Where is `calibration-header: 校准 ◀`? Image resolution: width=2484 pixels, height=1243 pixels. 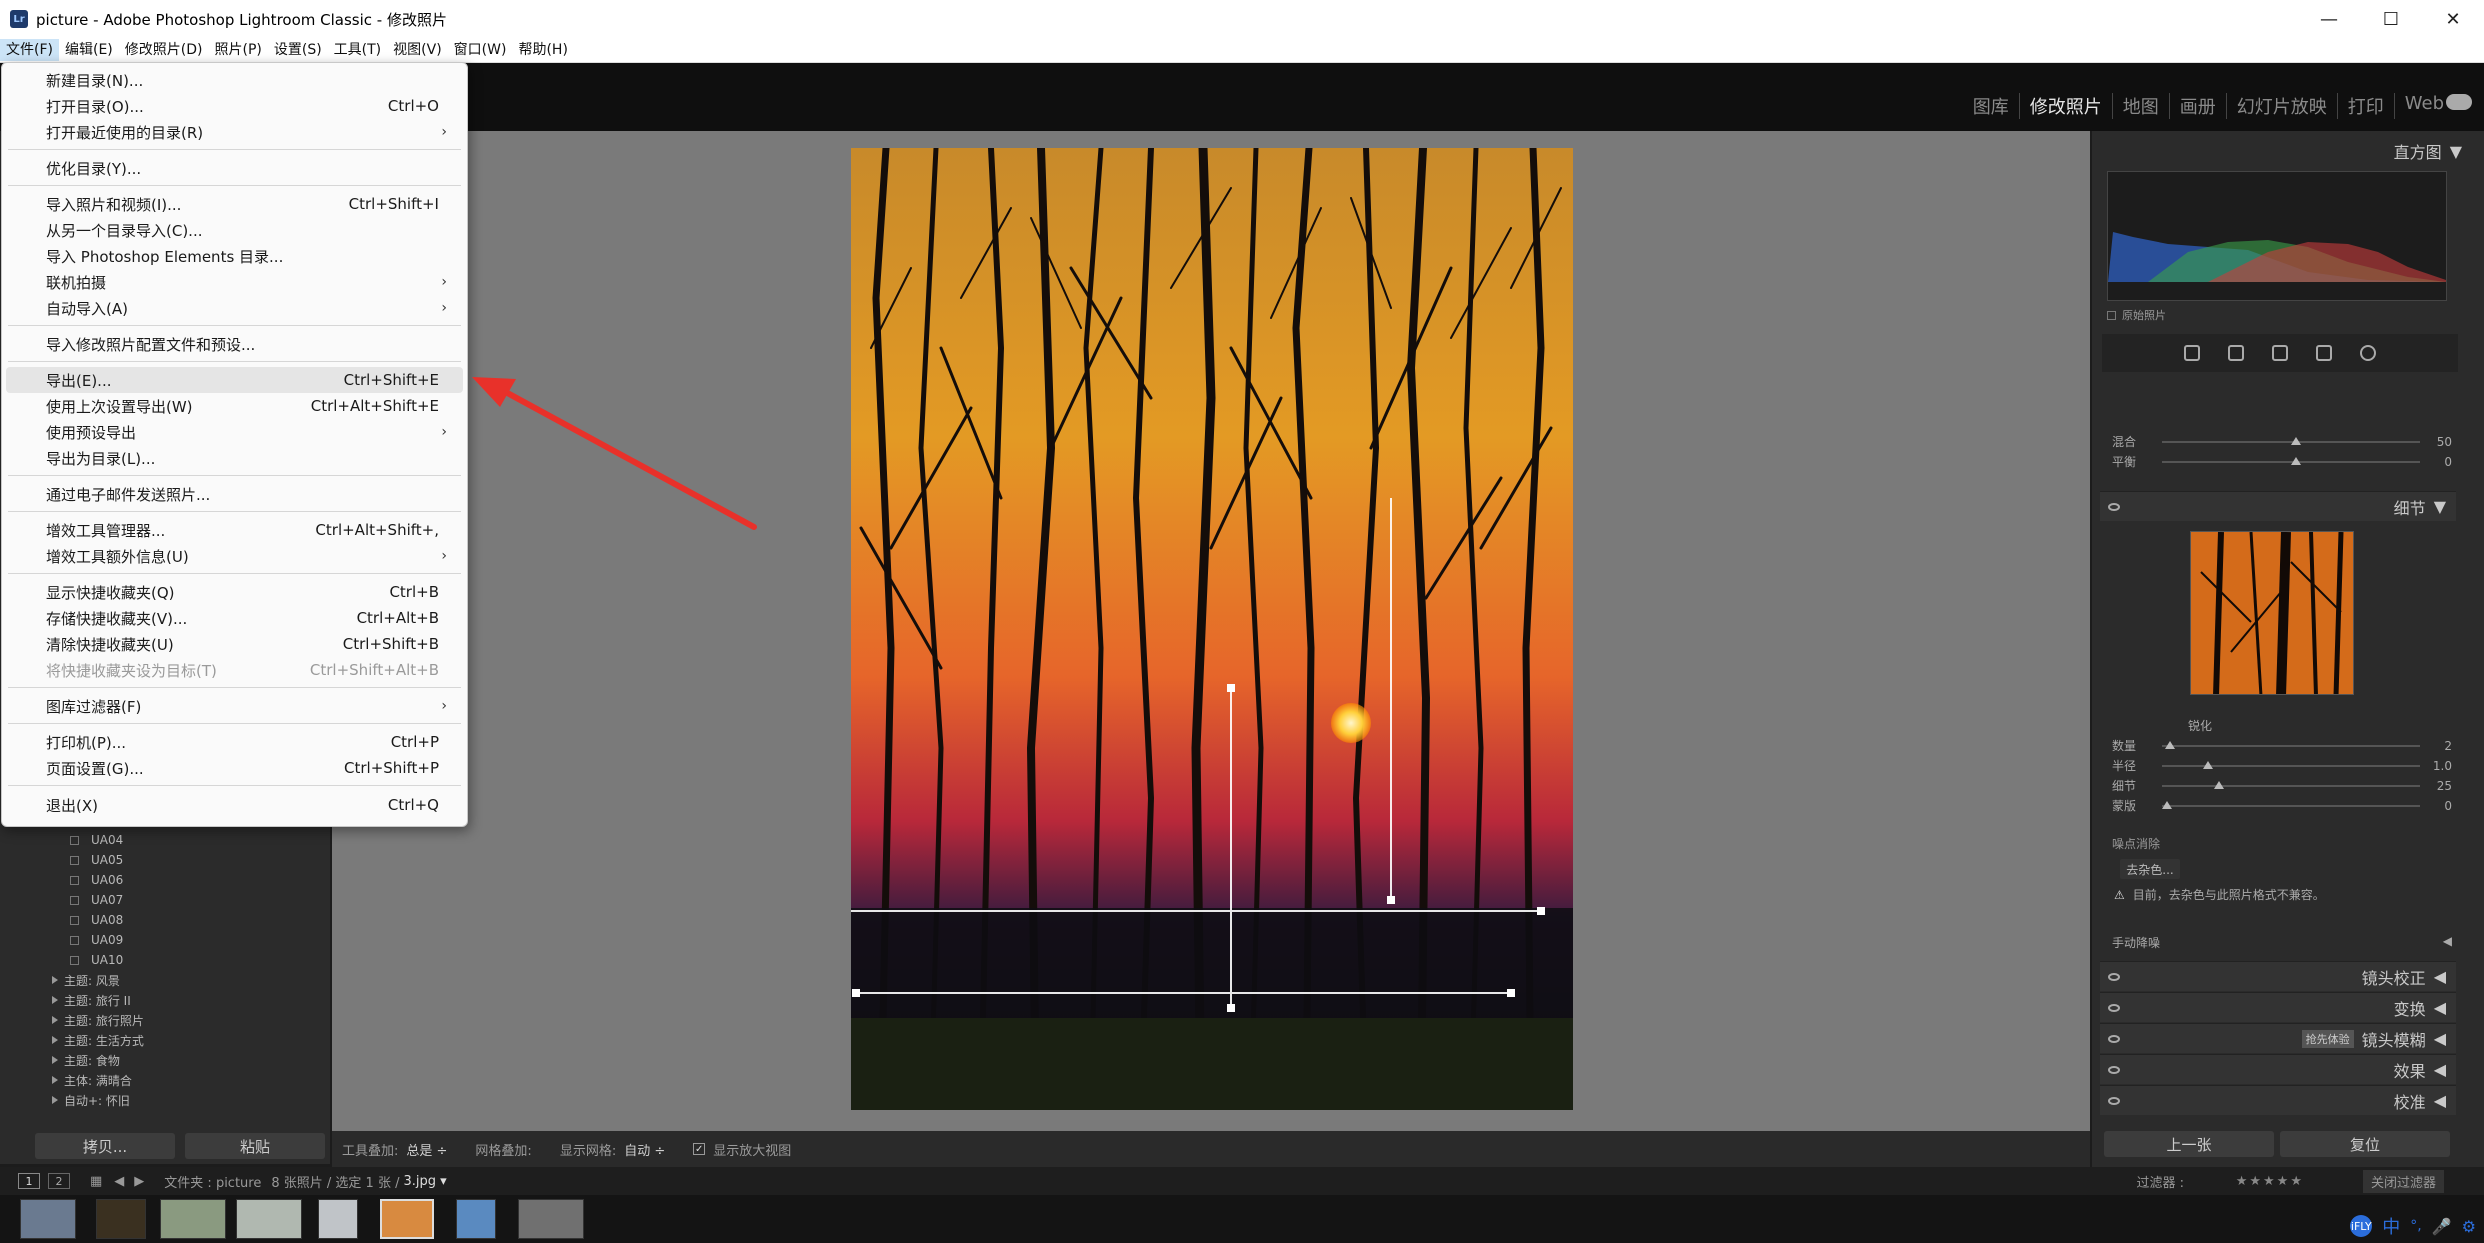 calibration-header: 校准 ◀ is located at coordinates (2278, 1100).